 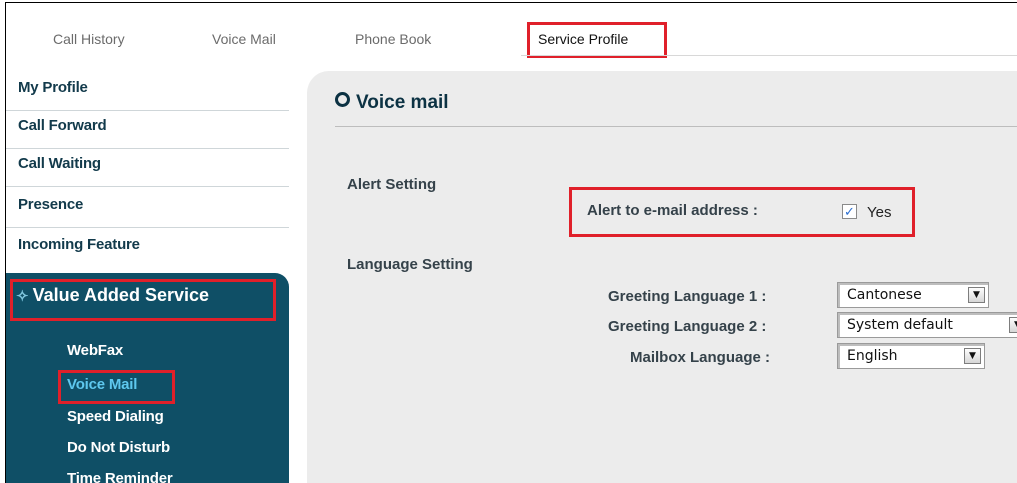 What do you see at coordinates (402, 102) in the screenshot?
I see `page-title-text: Voice mail` at bounding box center [402, 102].